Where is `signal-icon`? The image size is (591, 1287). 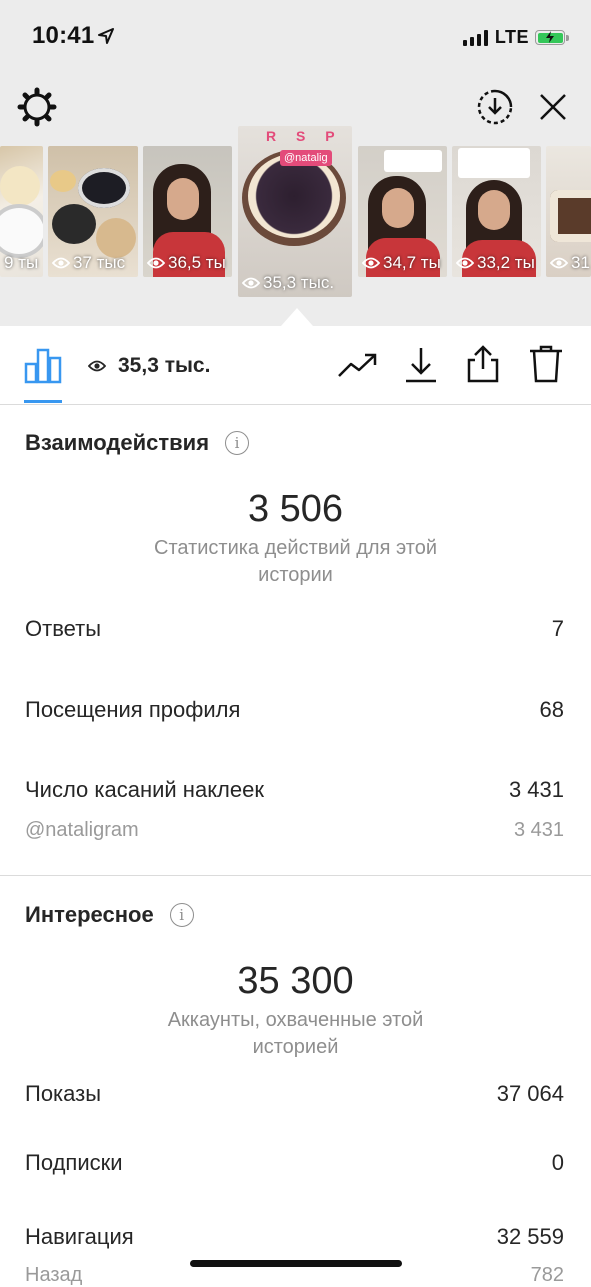
signal-icon is located at coordinates (475, 37).